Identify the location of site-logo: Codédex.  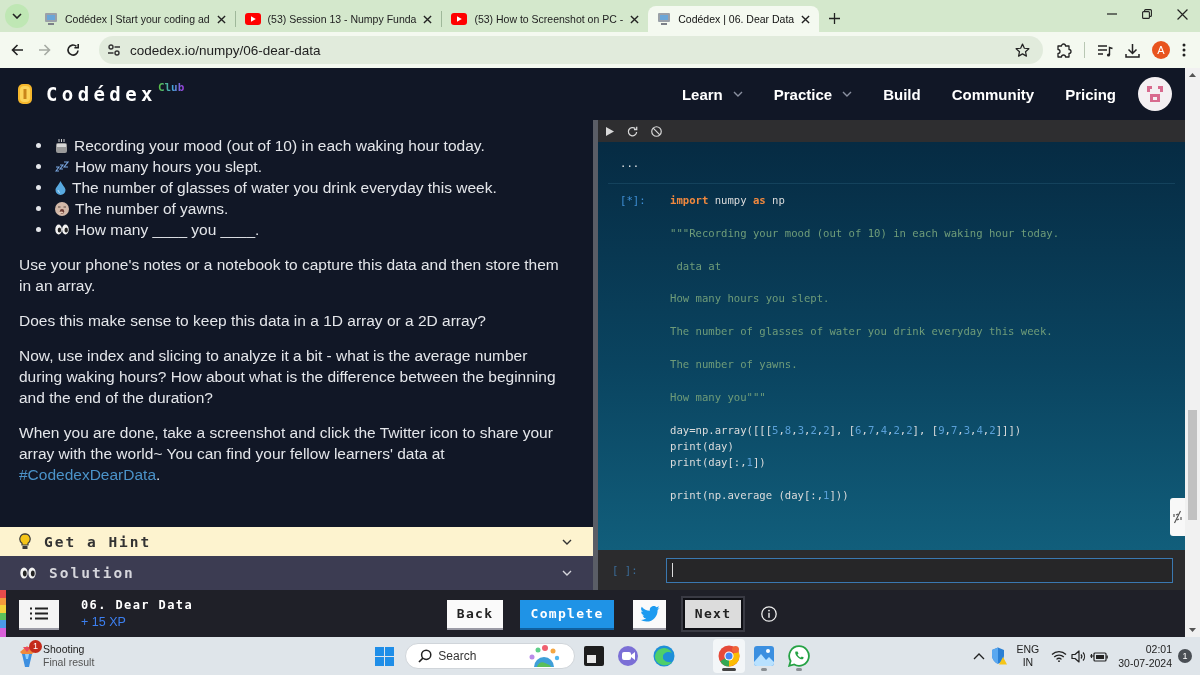
(101, 94).